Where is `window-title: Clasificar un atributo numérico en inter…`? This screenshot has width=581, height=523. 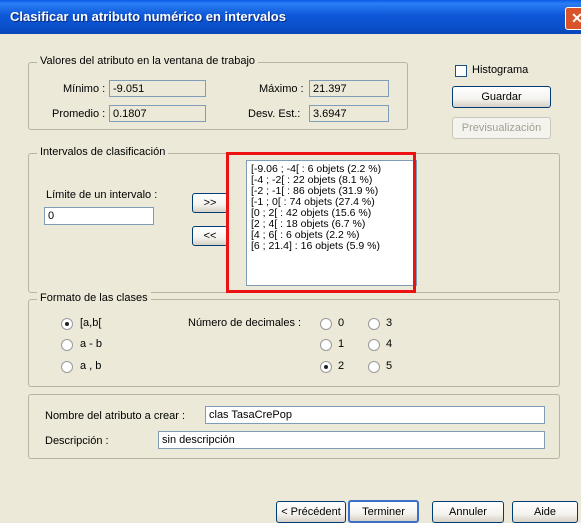
window-title: Clasificar un atributo numérico en inter… is located at coordinates (148, 16).